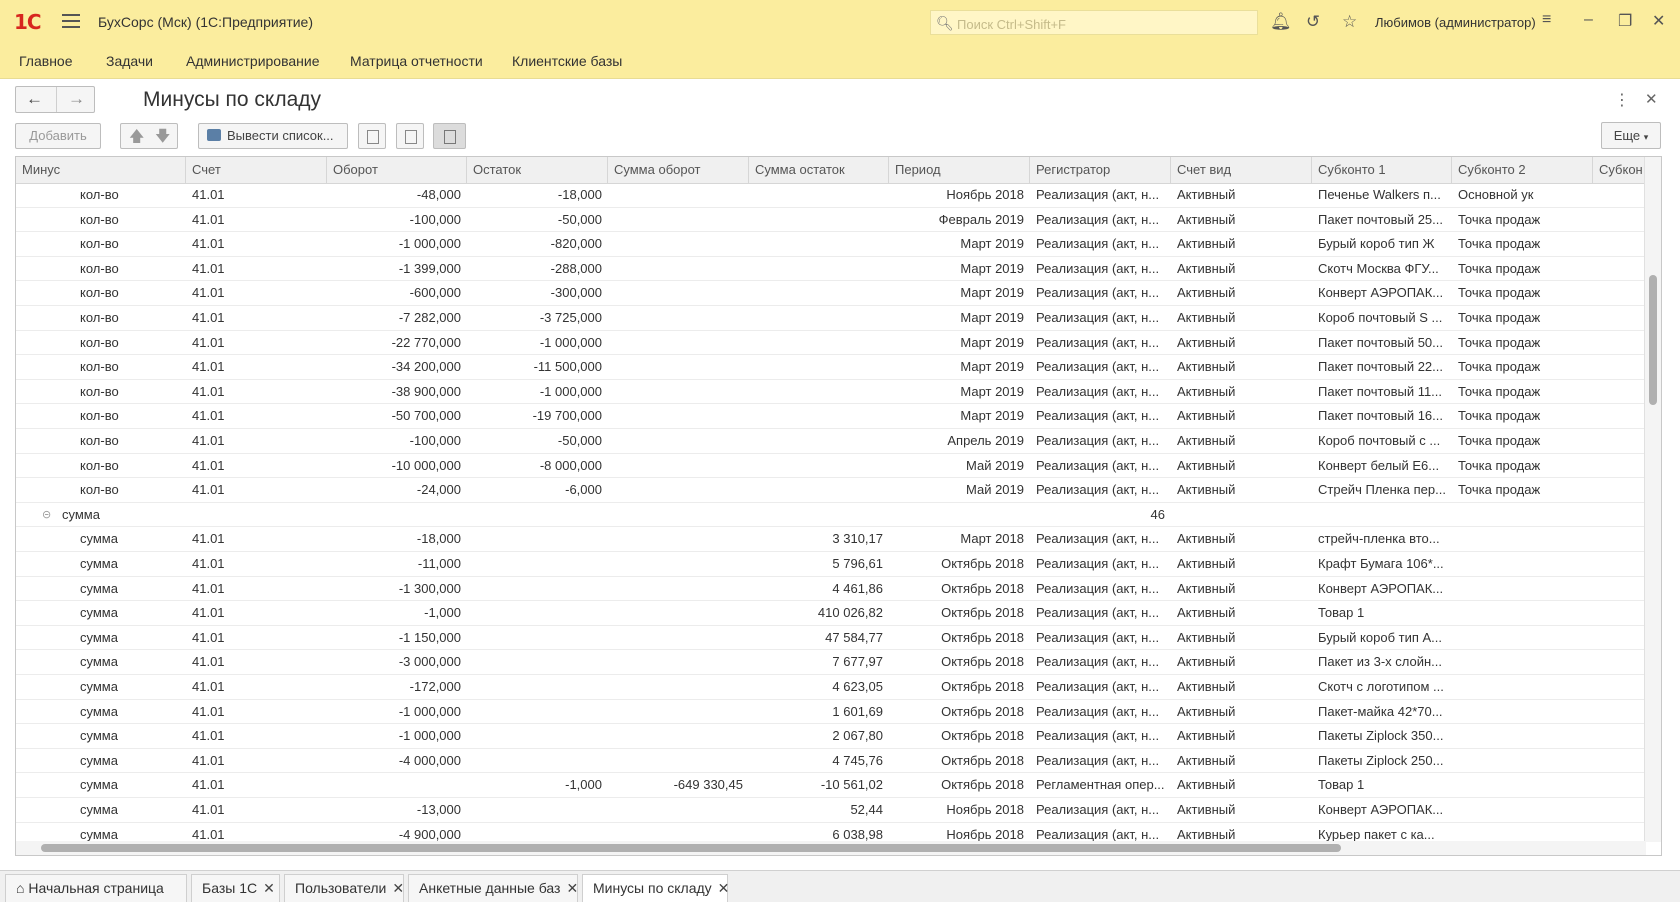  I want to click on col-turnover: Оборот, so click(397, 170).